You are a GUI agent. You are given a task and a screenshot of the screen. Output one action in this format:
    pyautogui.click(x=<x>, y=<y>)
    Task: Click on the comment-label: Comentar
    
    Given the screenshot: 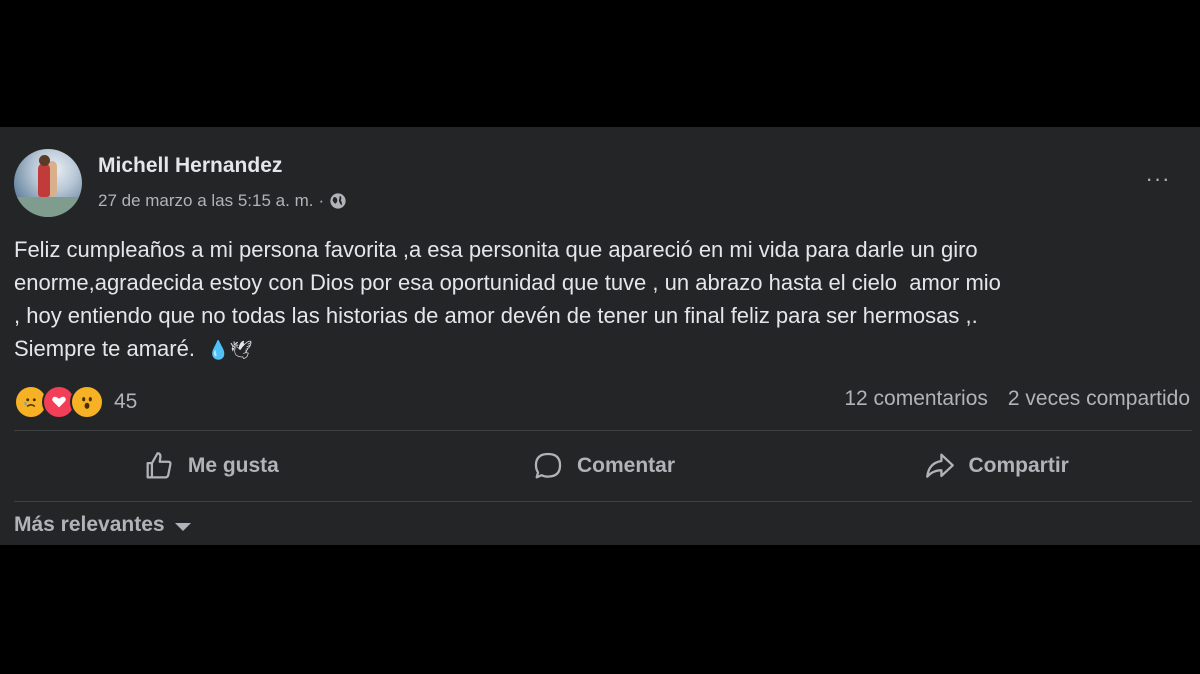 What is the action you would take?
    pyautogui.click(x=626, y=465)
    